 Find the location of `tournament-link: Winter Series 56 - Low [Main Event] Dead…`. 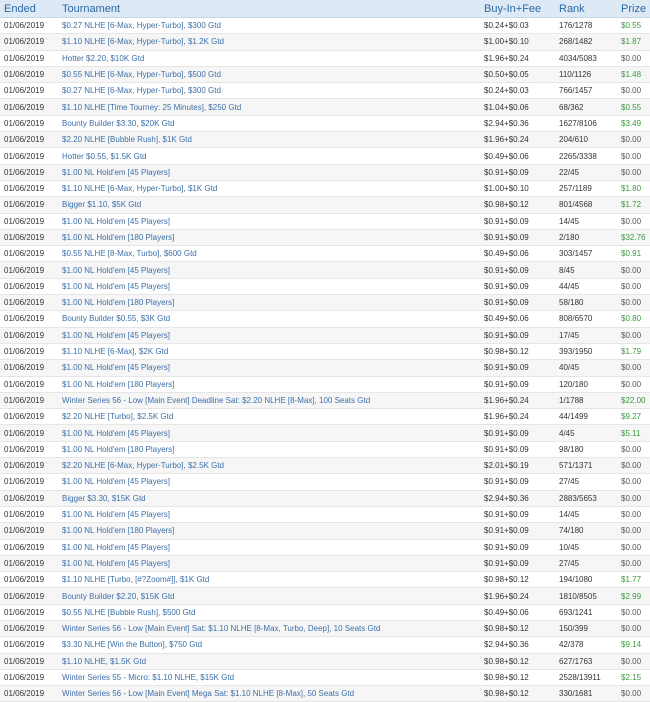

tournament-link: Winter Series 56 - Low [Main Event] Dead… is located at coordinates (269, 401).